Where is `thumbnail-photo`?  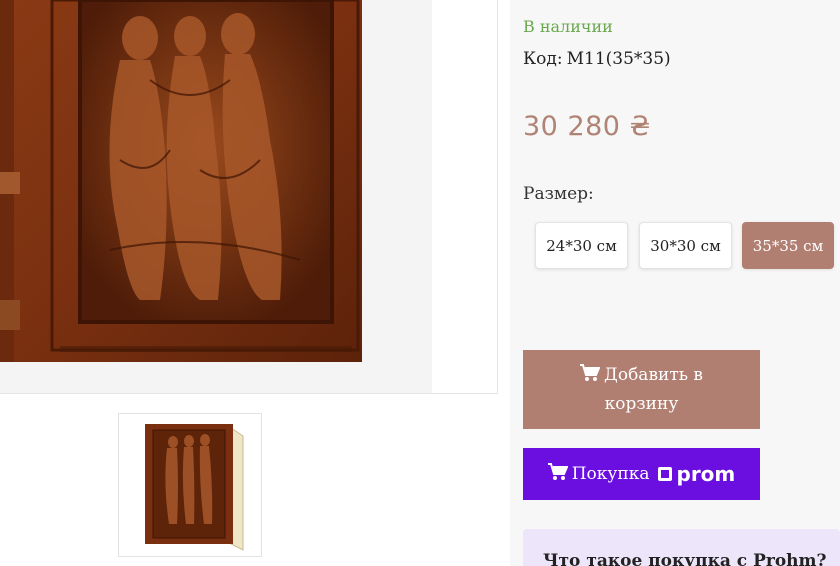 thumbnail-photo is located at coordinates (190, 485).